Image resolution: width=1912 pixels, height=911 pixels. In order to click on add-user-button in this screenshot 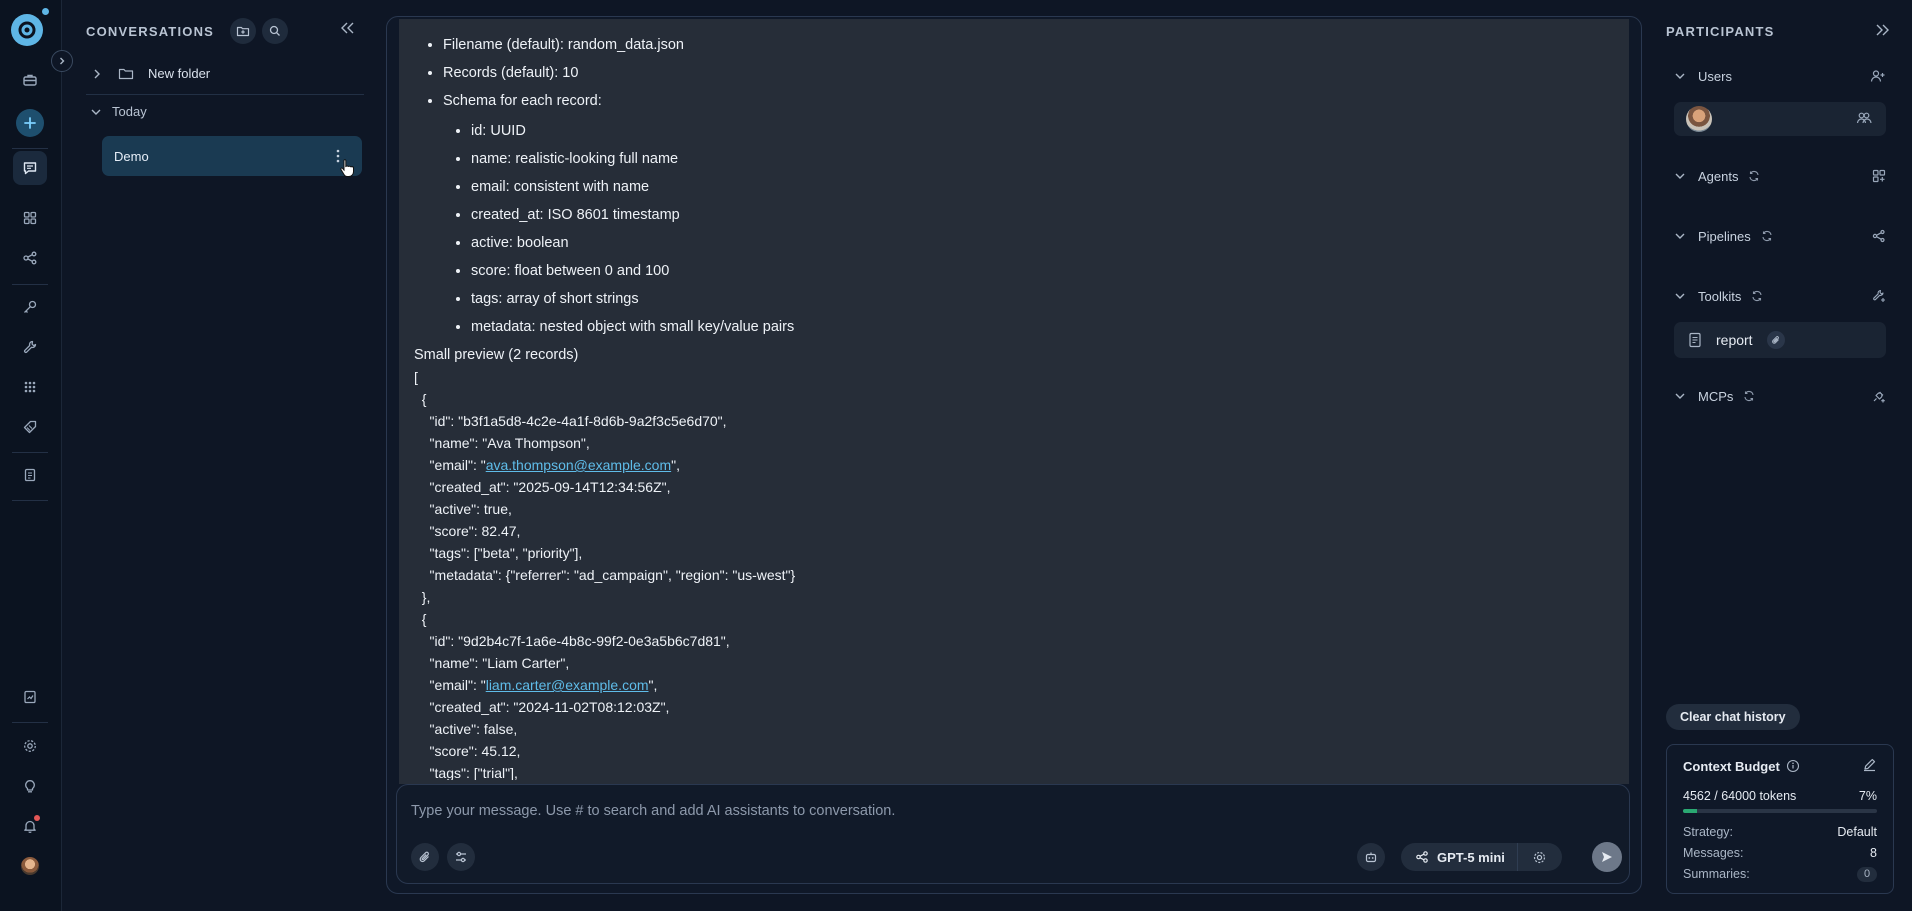, I will do `click(1878, 76)`.